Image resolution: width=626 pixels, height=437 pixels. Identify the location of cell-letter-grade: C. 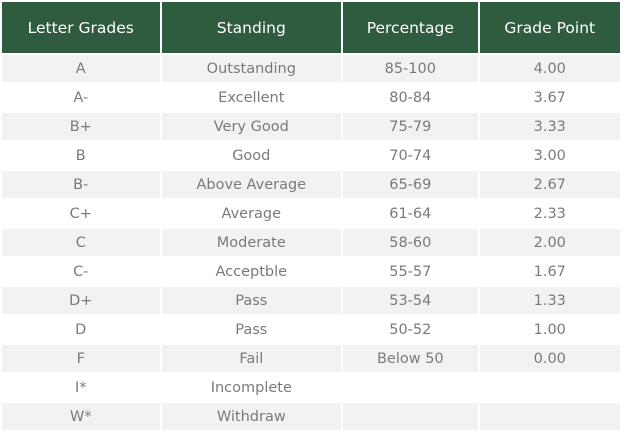
(81, 242).